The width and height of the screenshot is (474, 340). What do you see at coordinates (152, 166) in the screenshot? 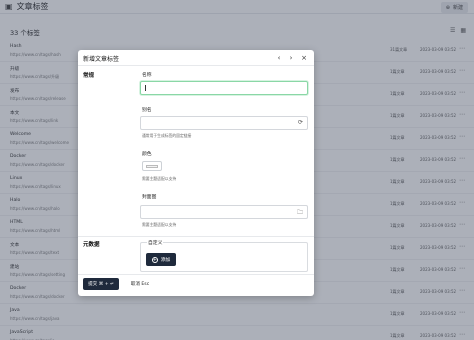
I see `color-picker` at bounding box center [152, 166].